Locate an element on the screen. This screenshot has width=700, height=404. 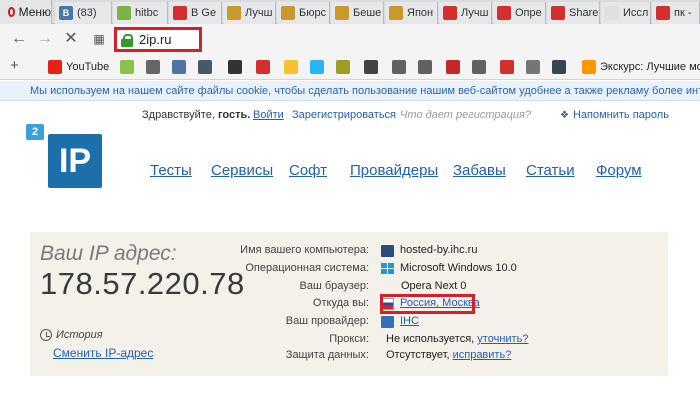
history-link: История is located at coordinates (71, 335).